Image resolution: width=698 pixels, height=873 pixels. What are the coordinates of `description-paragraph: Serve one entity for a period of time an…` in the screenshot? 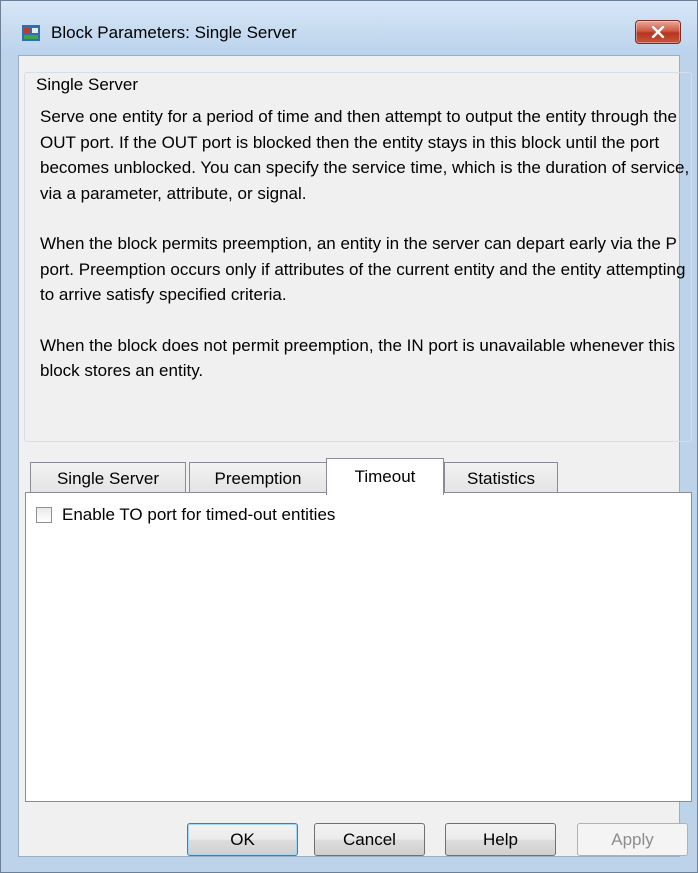 It's located at (365, 155).